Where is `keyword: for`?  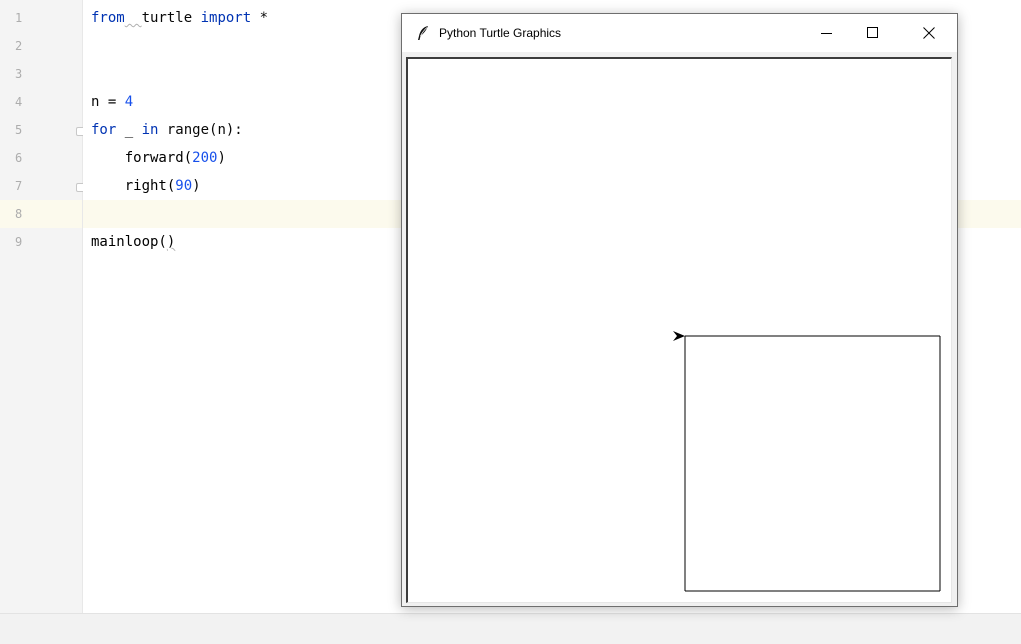 keyword: for is located at coordinates (104, 130).